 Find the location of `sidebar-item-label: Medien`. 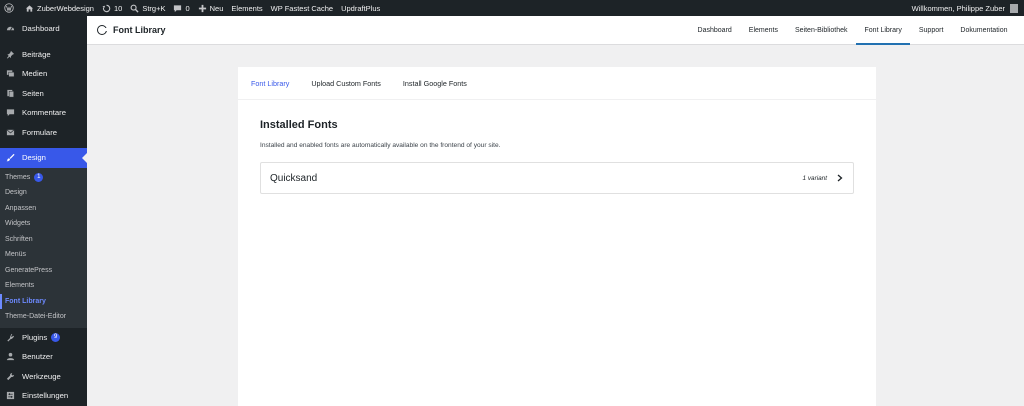

sidebar-item-label: Medien is located at coordinates (35, 74).